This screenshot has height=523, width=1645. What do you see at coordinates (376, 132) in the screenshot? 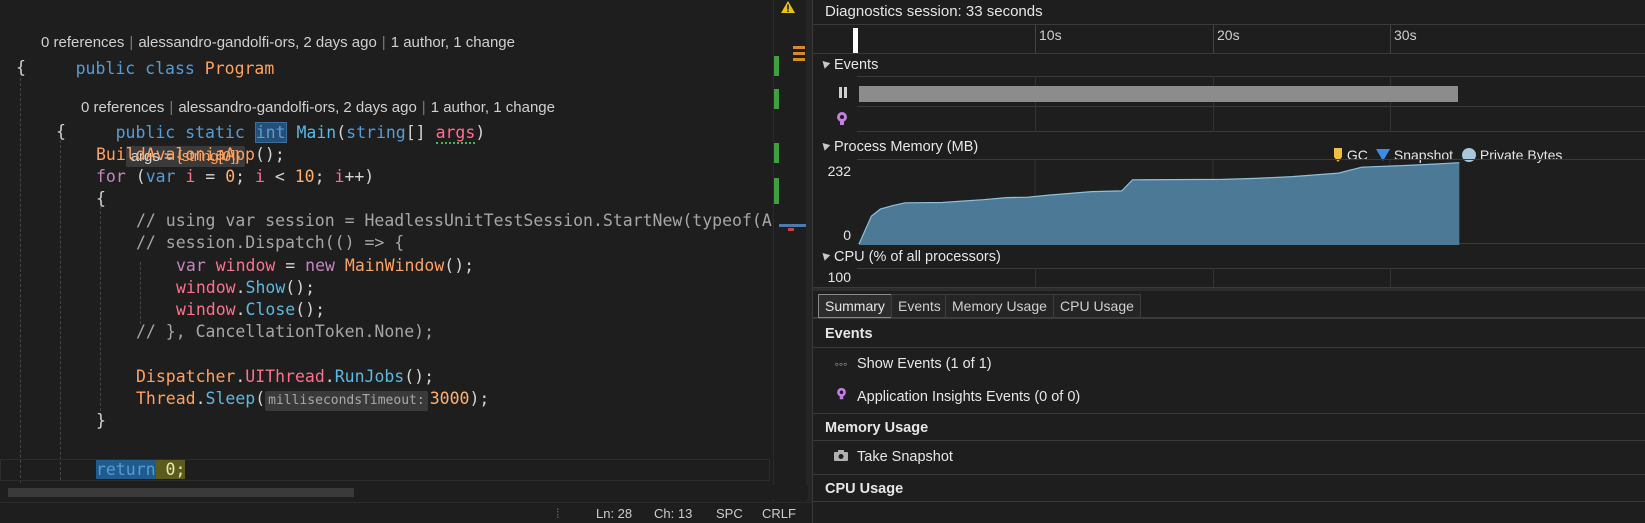
I see `type-keyword: string` at bounding box center [376, 132].